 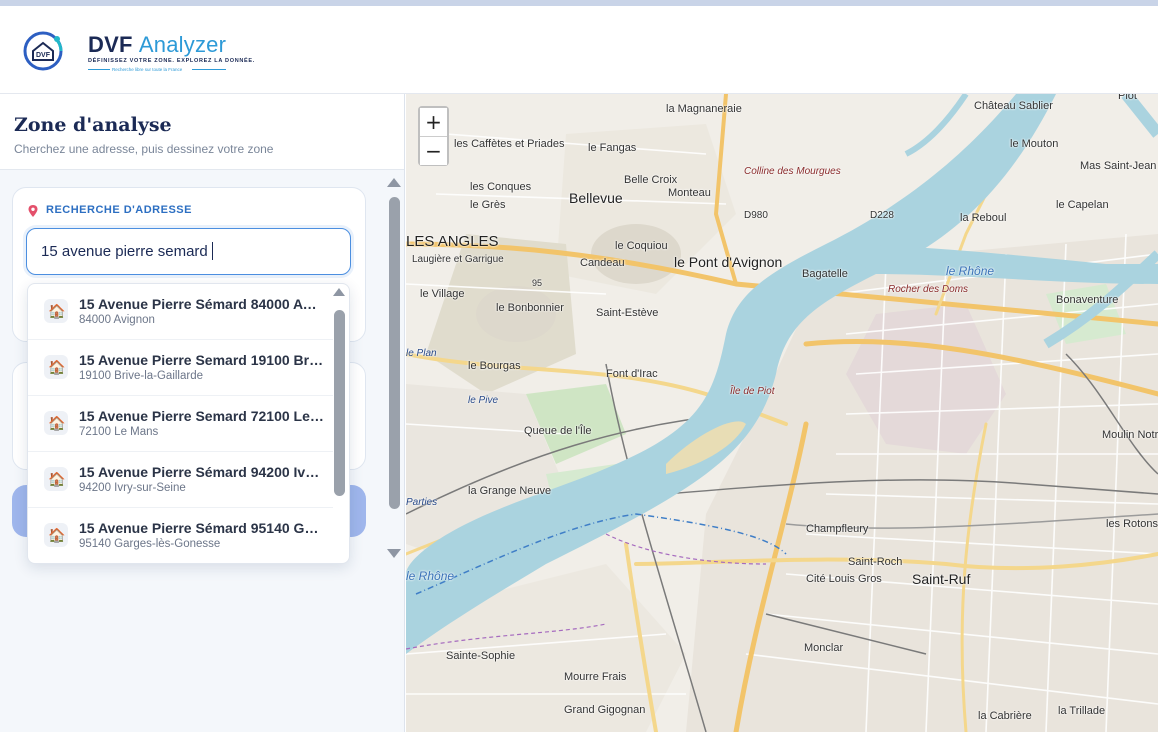 I want to click on map-label: Monclar, so click(x=824, y=648).